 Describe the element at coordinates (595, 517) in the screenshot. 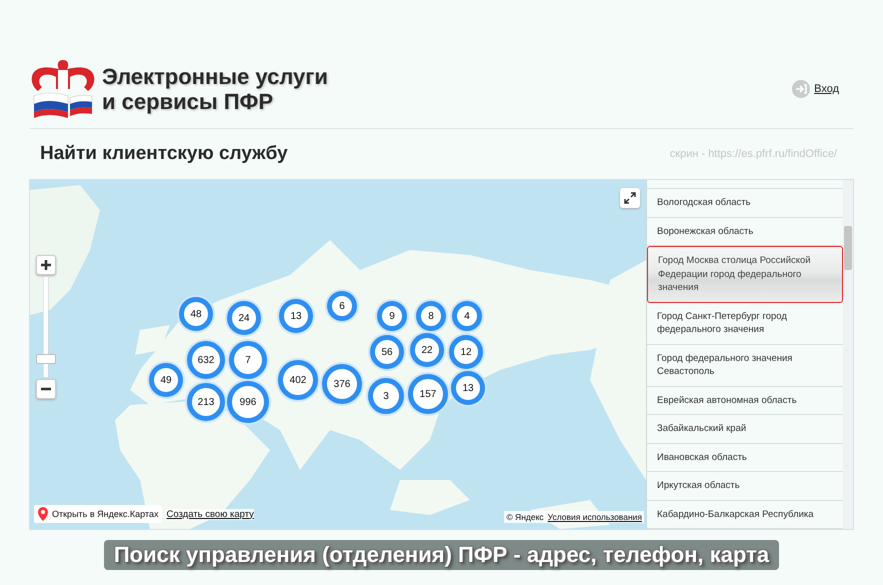

I see `terms-link: Условия использования` at that location.